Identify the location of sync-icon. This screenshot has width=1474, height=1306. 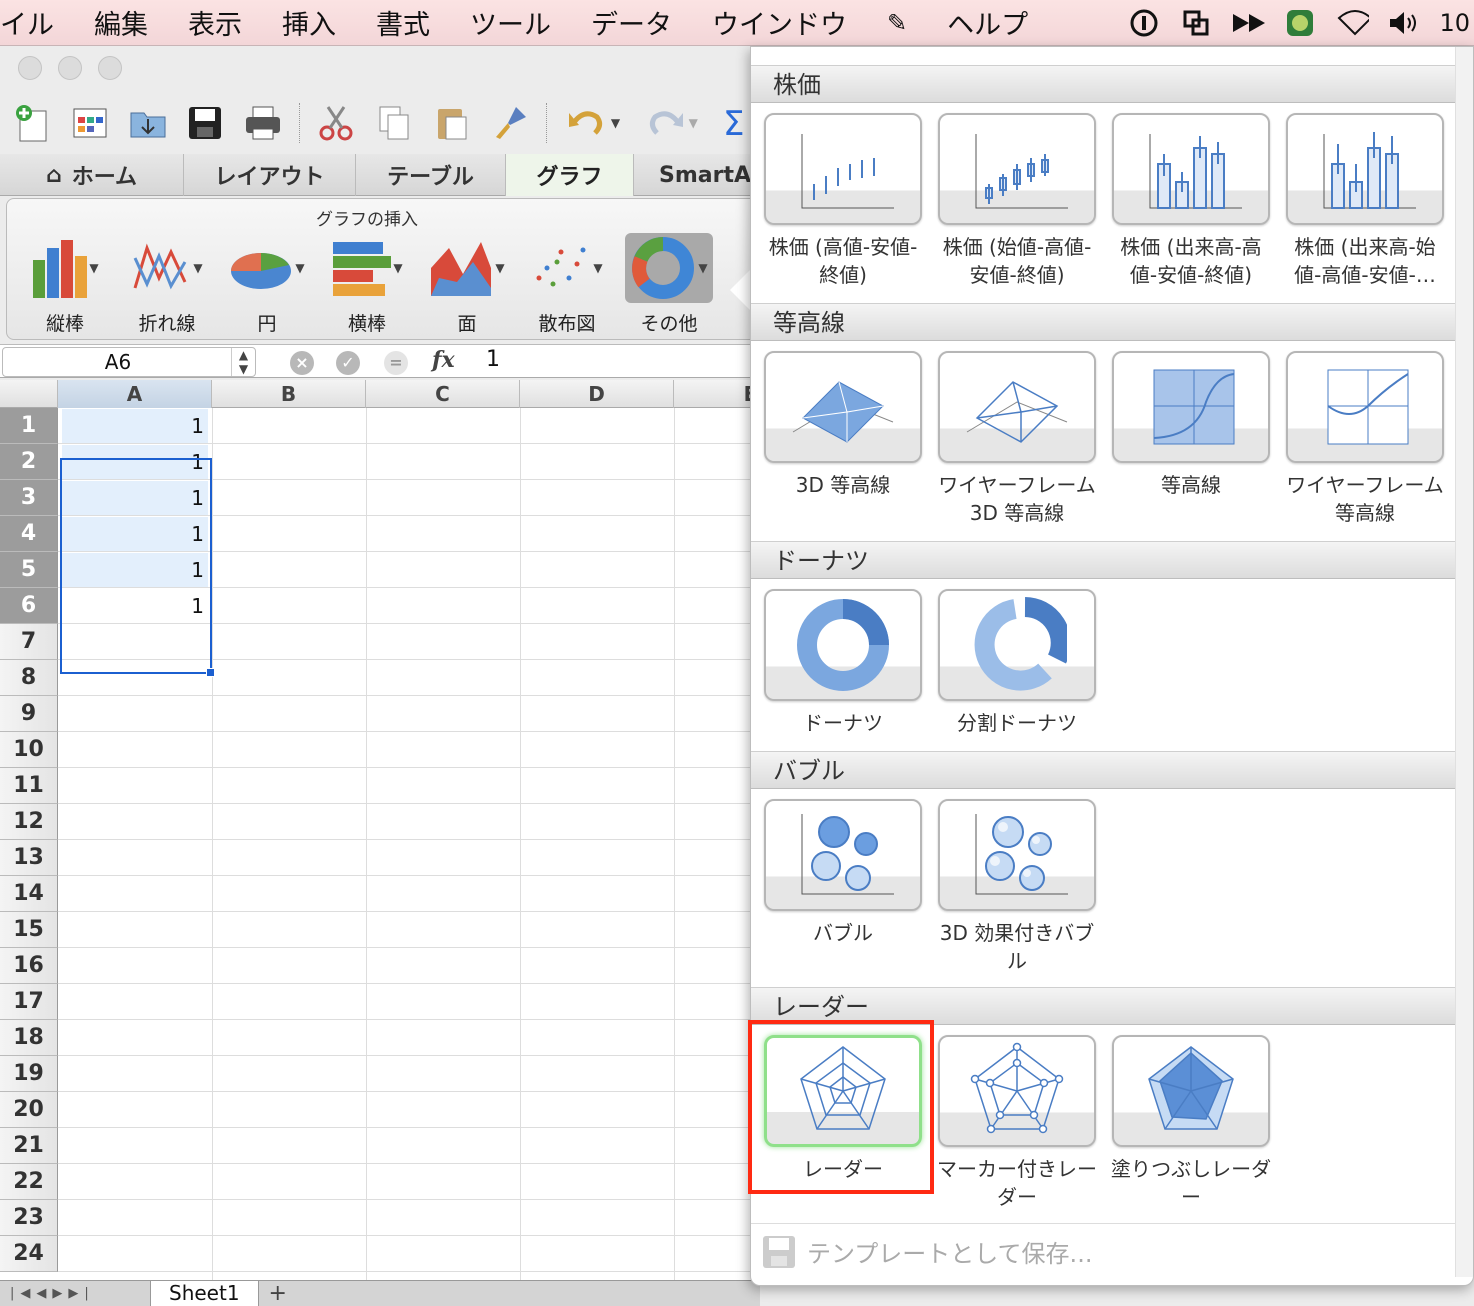
(1196, 23).